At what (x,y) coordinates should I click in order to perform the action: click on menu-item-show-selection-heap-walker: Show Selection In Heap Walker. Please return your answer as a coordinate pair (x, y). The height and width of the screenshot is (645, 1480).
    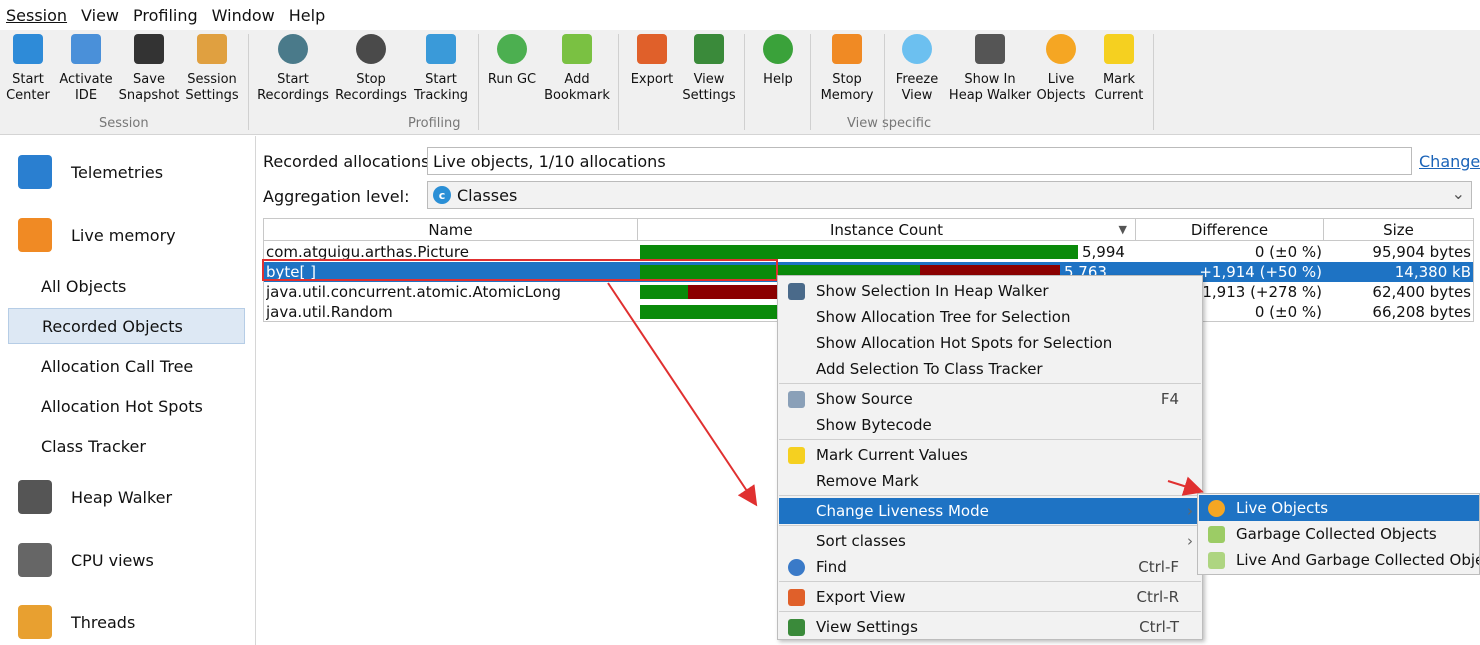
    Looking at the image, I should click on (990, 291).